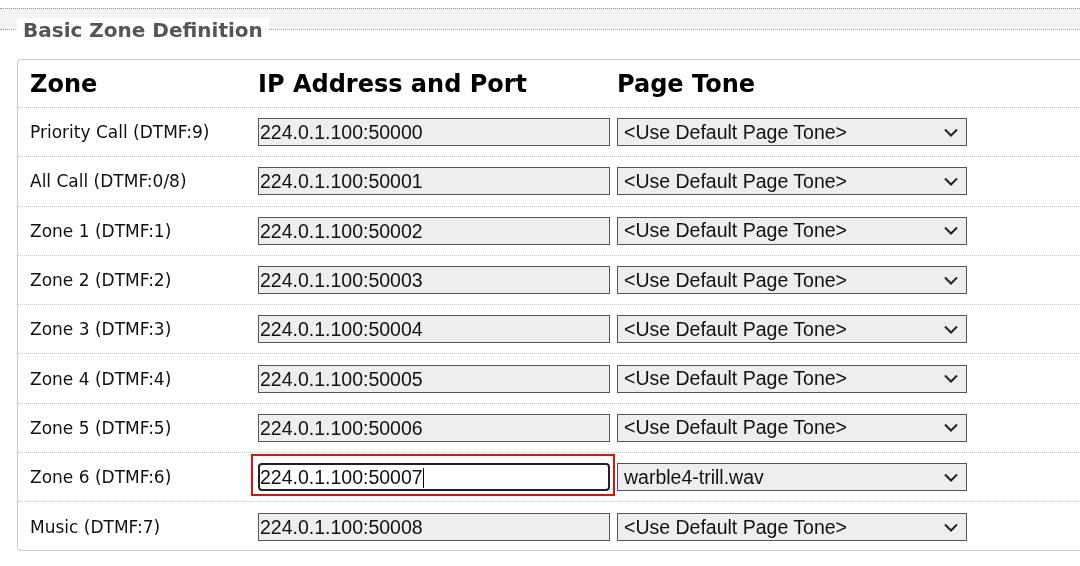 Image resolution: width=1080 pixels, height=566 pixels. Describe the element at coordinates (95, 527) in the screenshot. I see `zone-label: Music (DTMF:7)` at that location.